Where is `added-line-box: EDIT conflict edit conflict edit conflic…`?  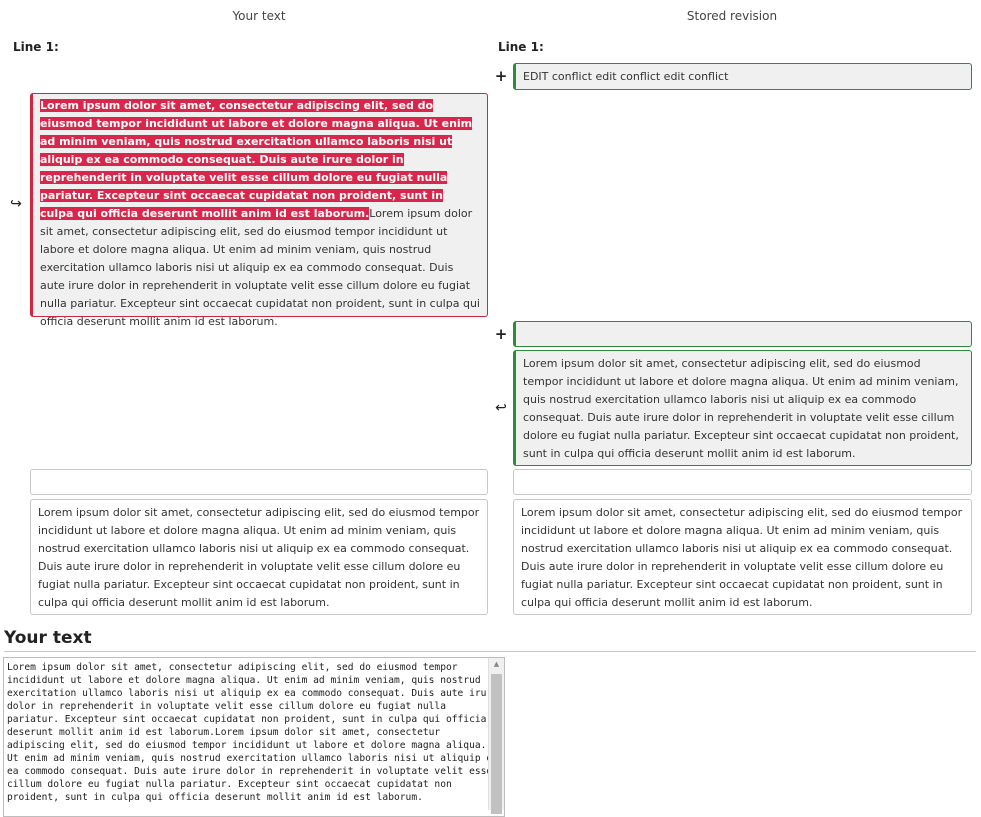 added-line-box: EDIT conflict edit conflict edit conflic… is located at coordinates (742, 76).